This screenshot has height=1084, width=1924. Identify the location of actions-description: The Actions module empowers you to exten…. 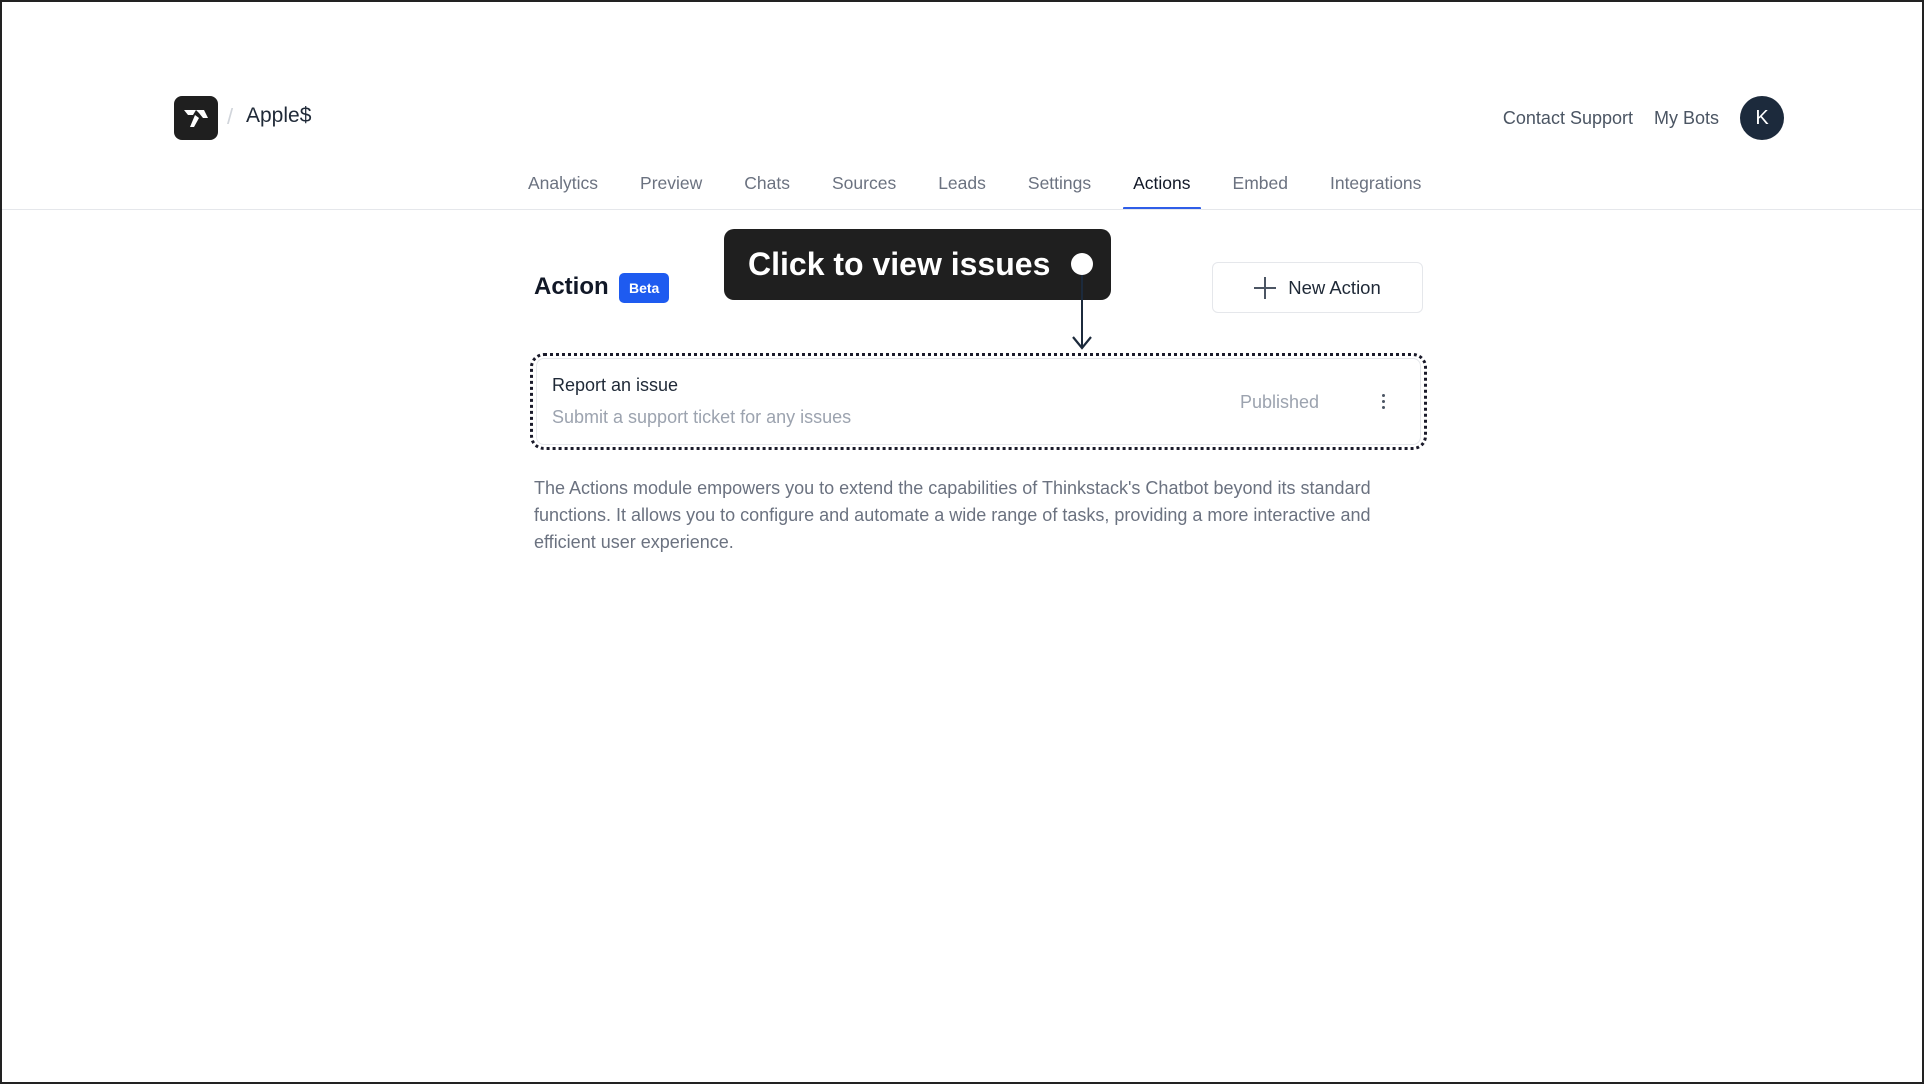
(952, 515).